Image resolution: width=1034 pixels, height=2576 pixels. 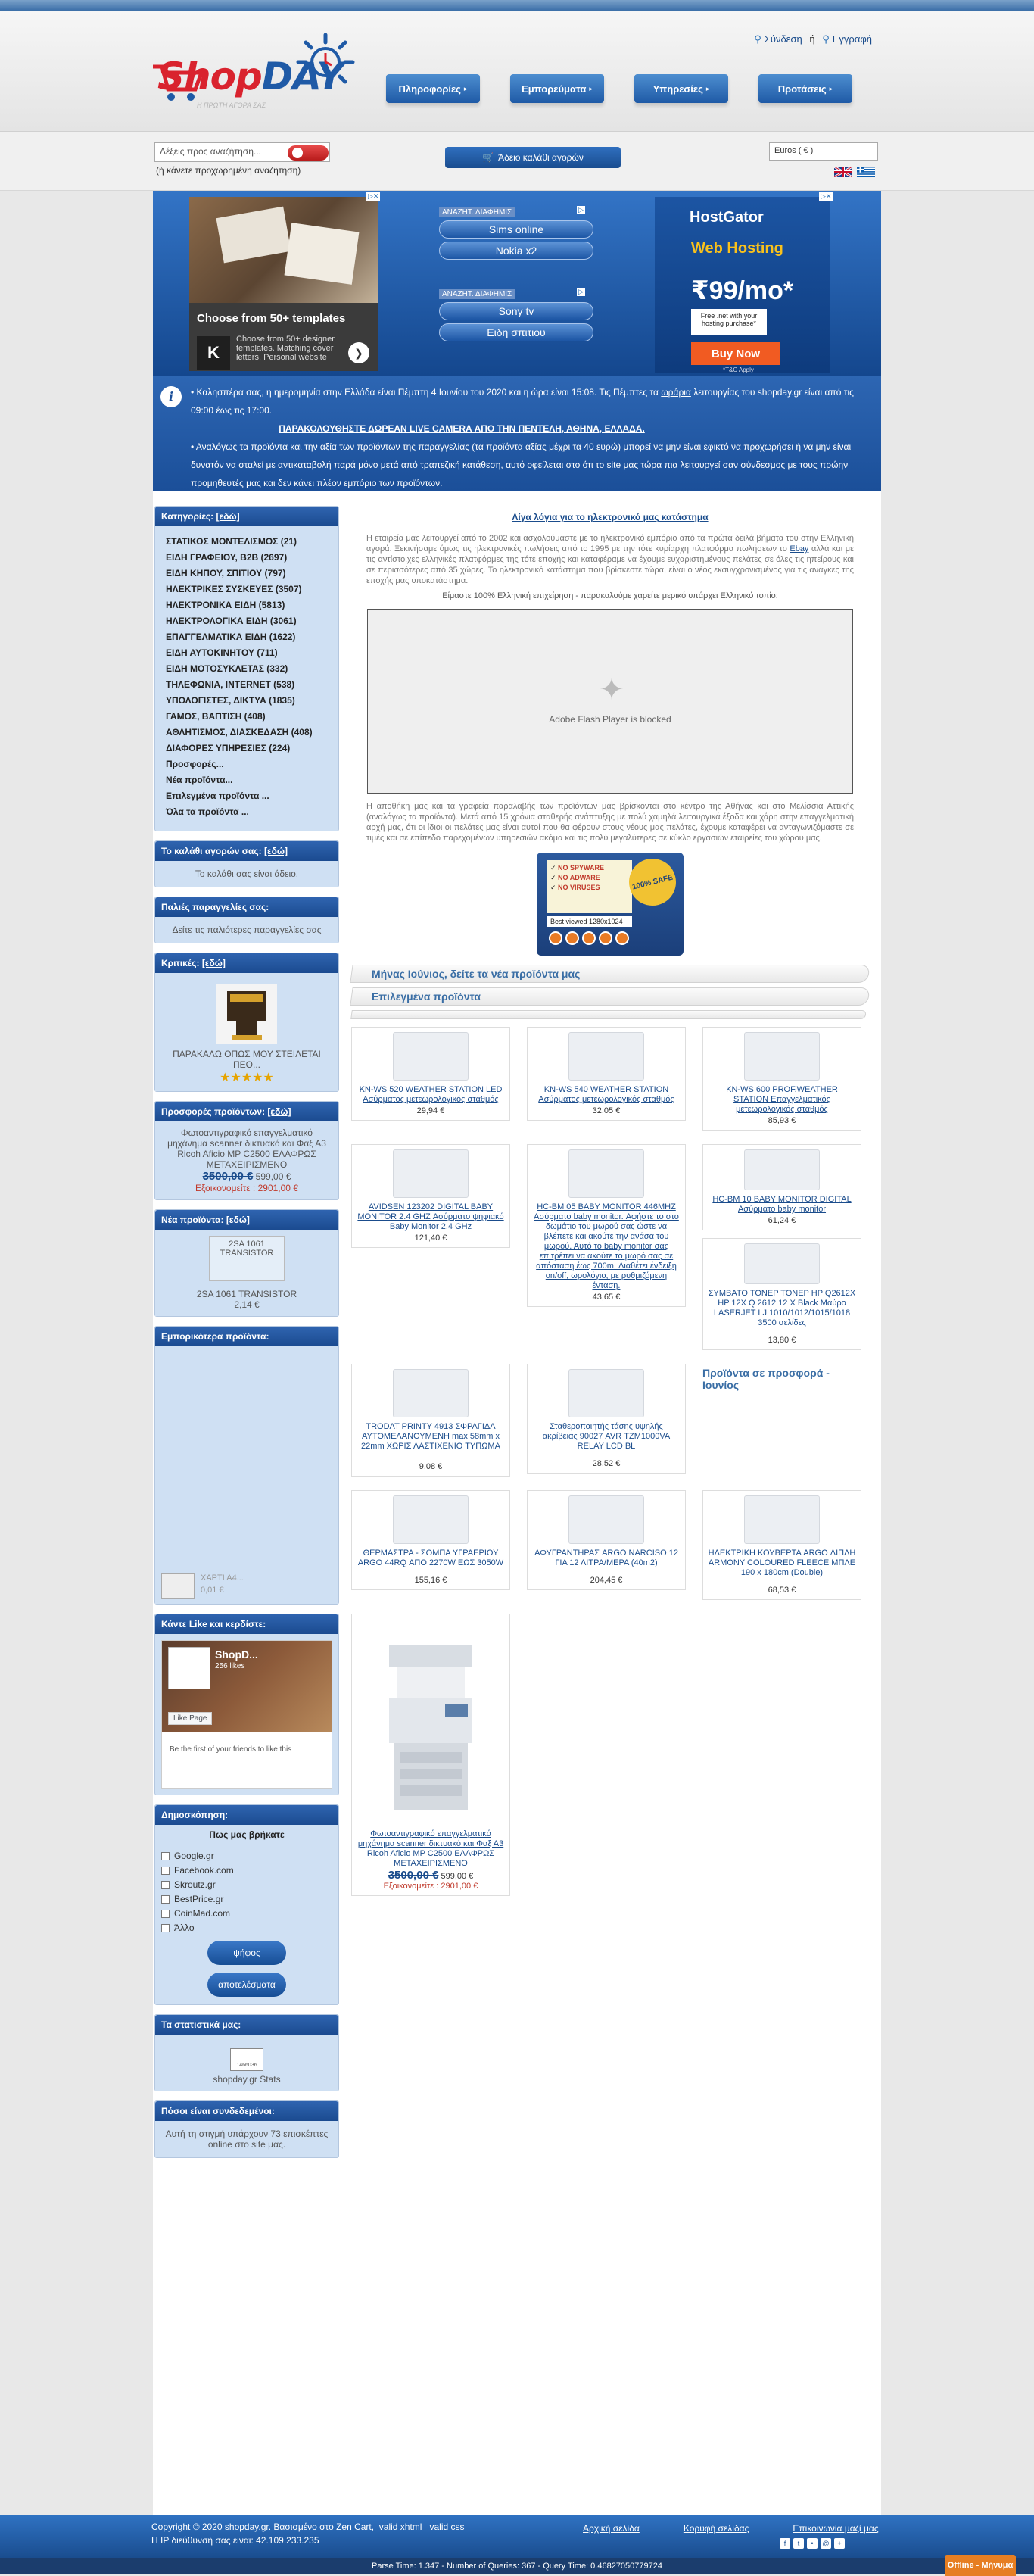 What do you see at coordinates (359, 352) in the screenshot?
I see `chevron-right-icon: ❯` at bounding box center [359, 352].